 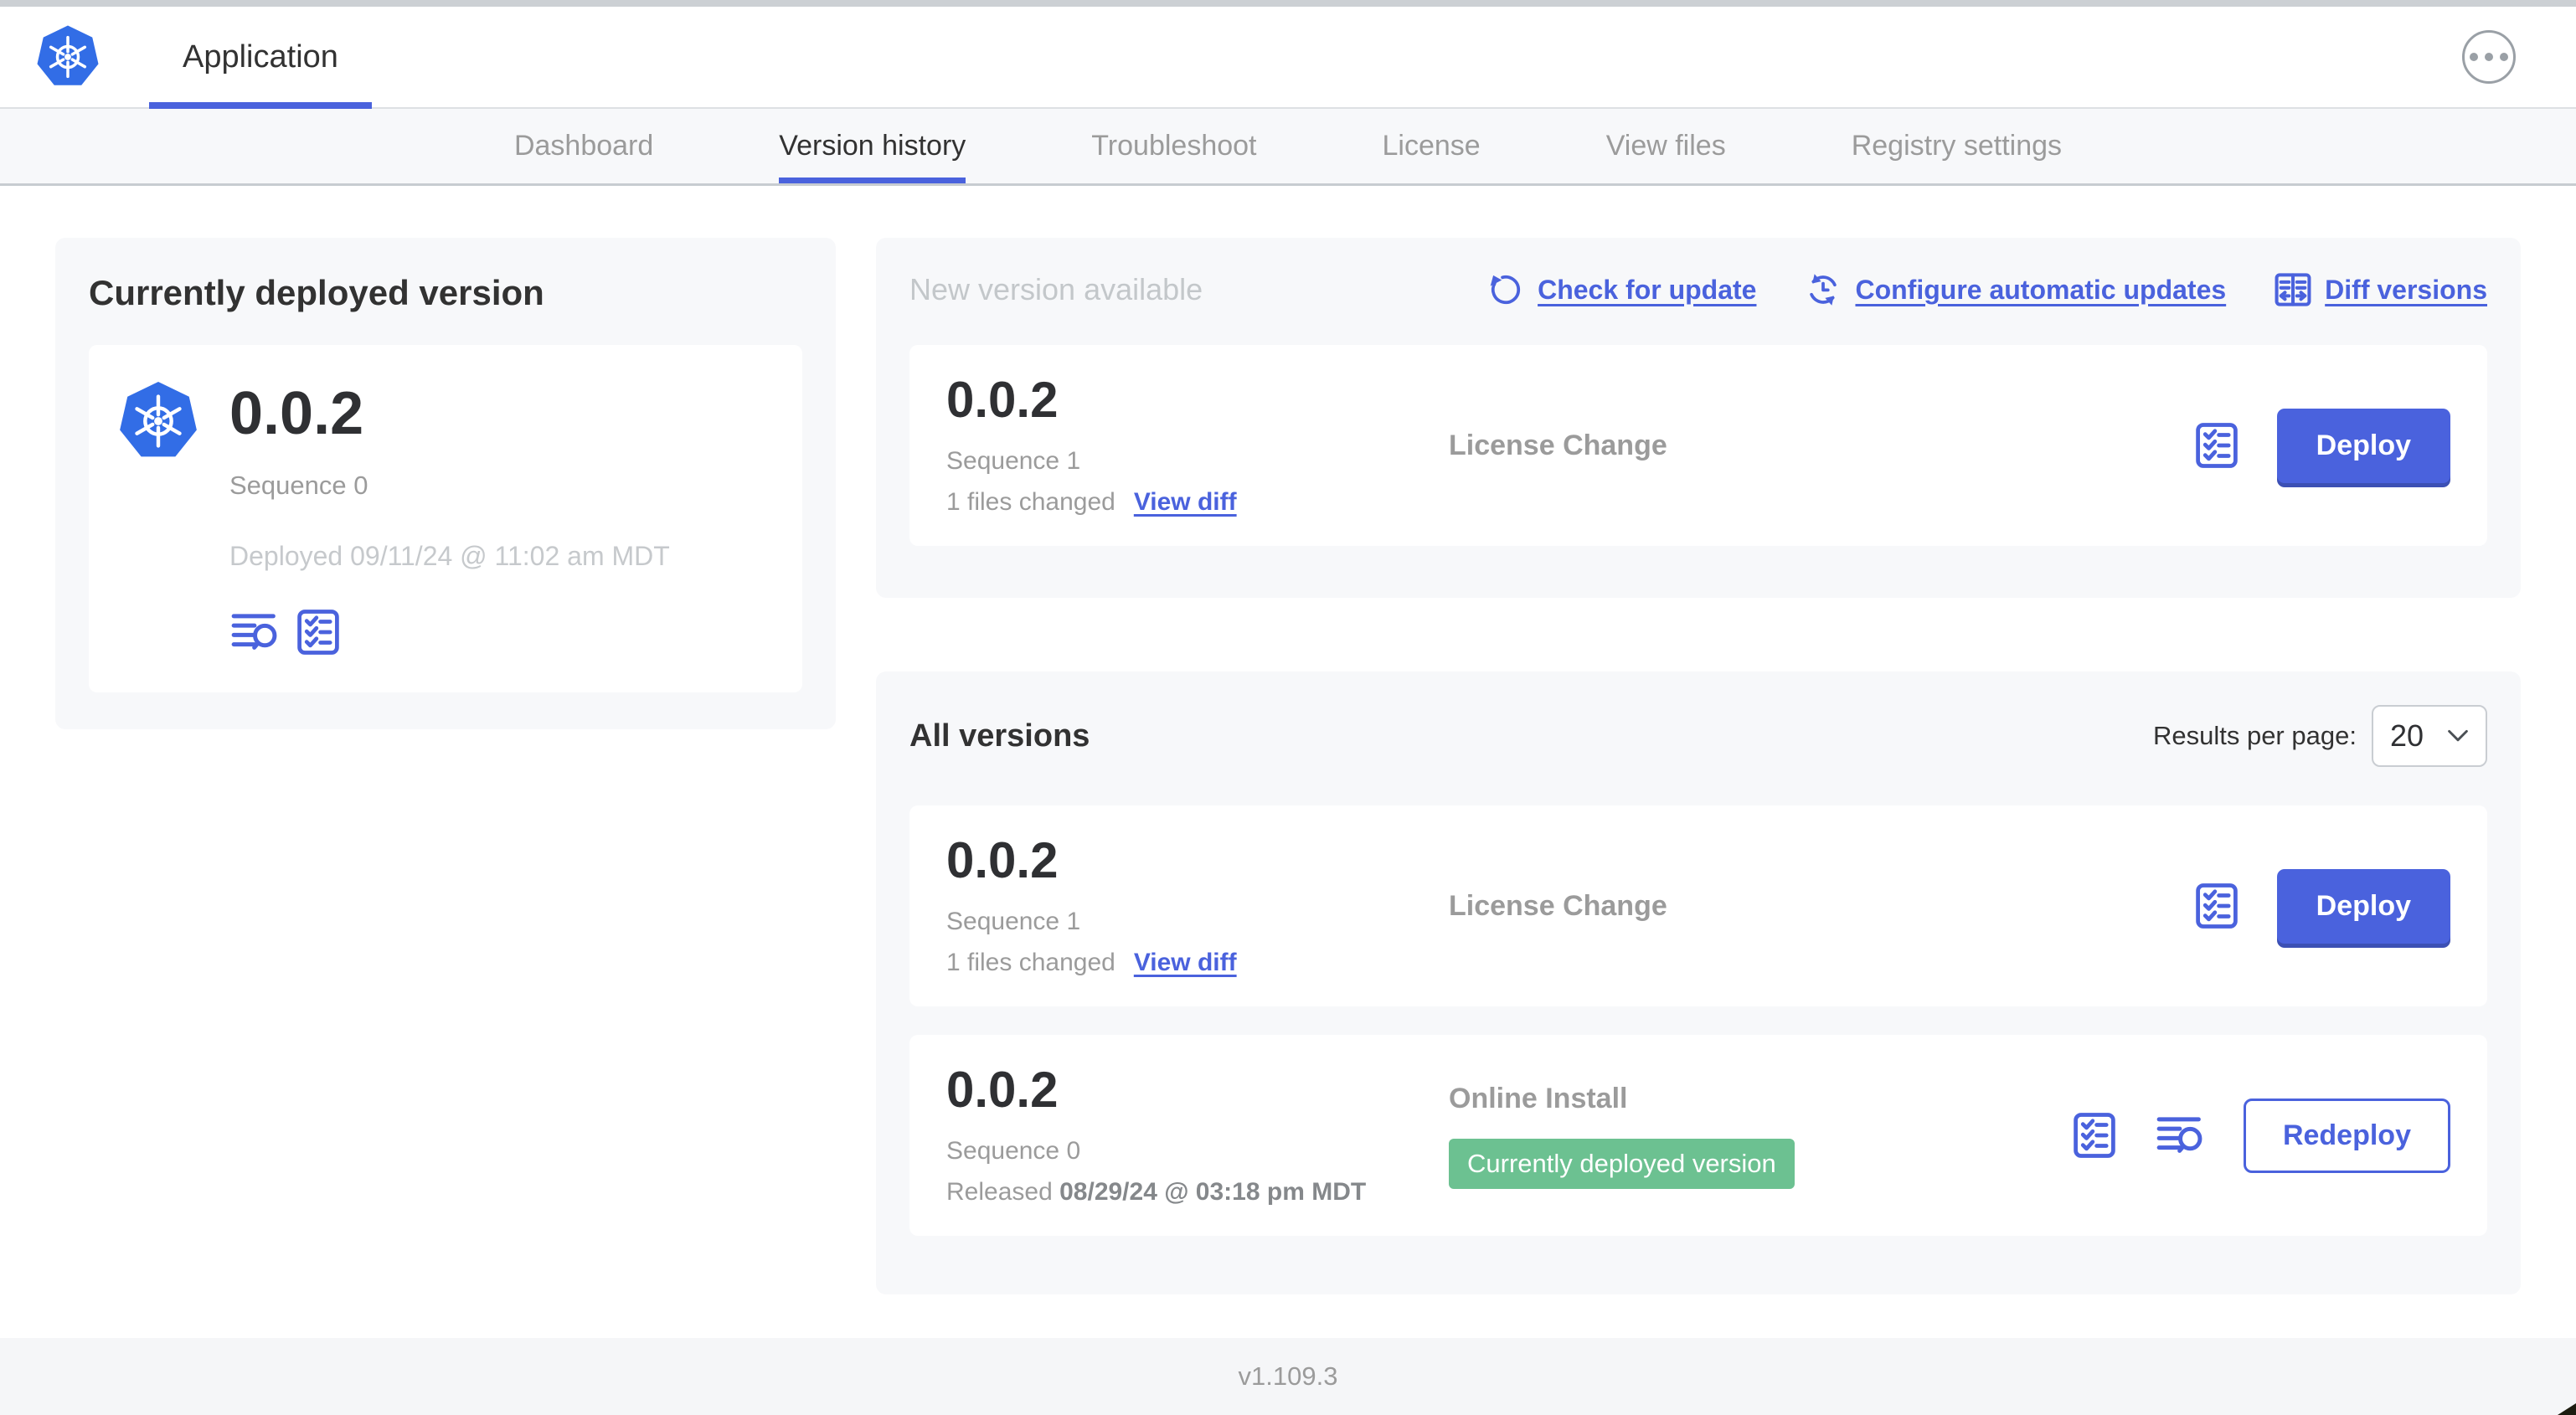 I want to click on tab-license: License, so click(x=1432, y=146).